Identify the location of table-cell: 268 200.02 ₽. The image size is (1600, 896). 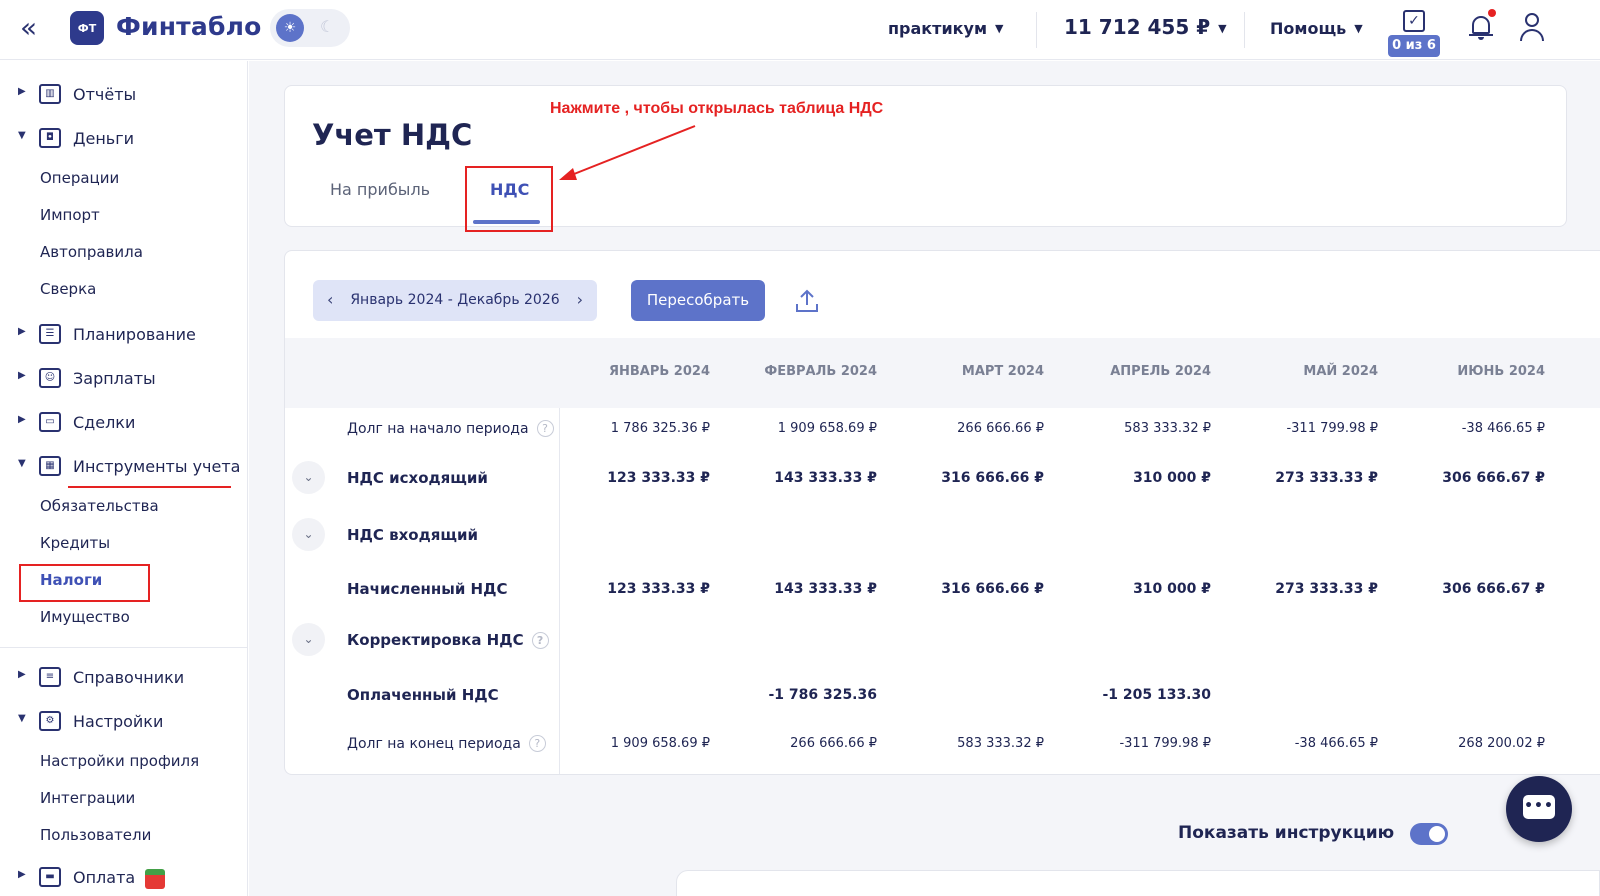
(1501, 743).